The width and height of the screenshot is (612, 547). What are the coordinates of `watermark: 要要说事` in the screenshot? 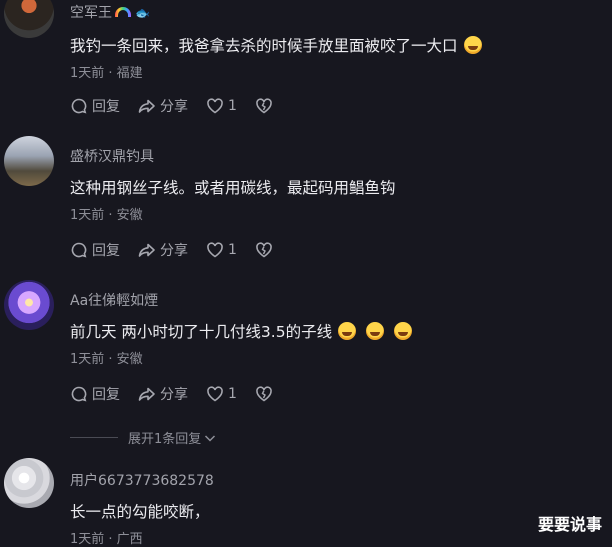 It's located at (569, 524).